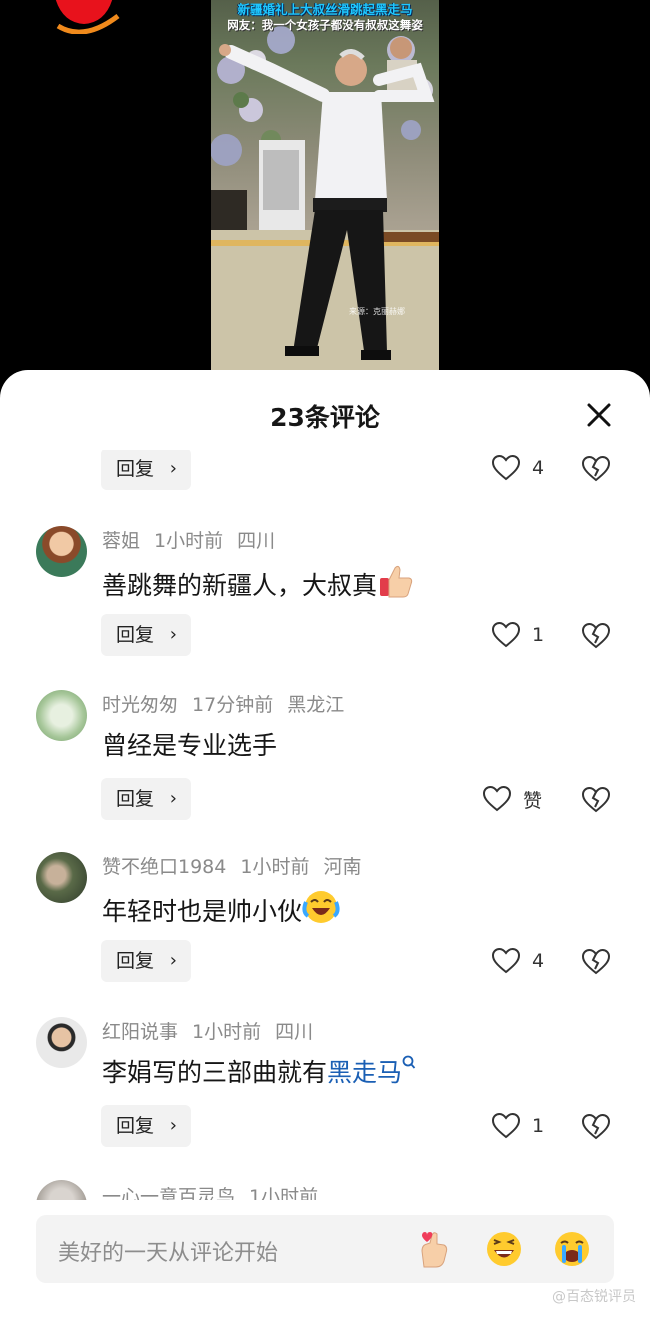  I want to click on comment-text: 曾经是专业选手, so click(190, 745).